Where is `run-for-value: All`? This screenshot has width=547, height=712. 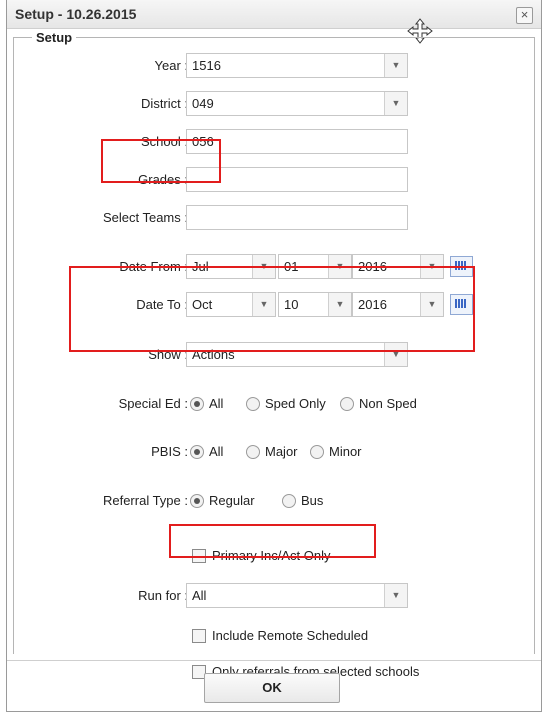
run-for-value: All is located at coordinates (199, 595).